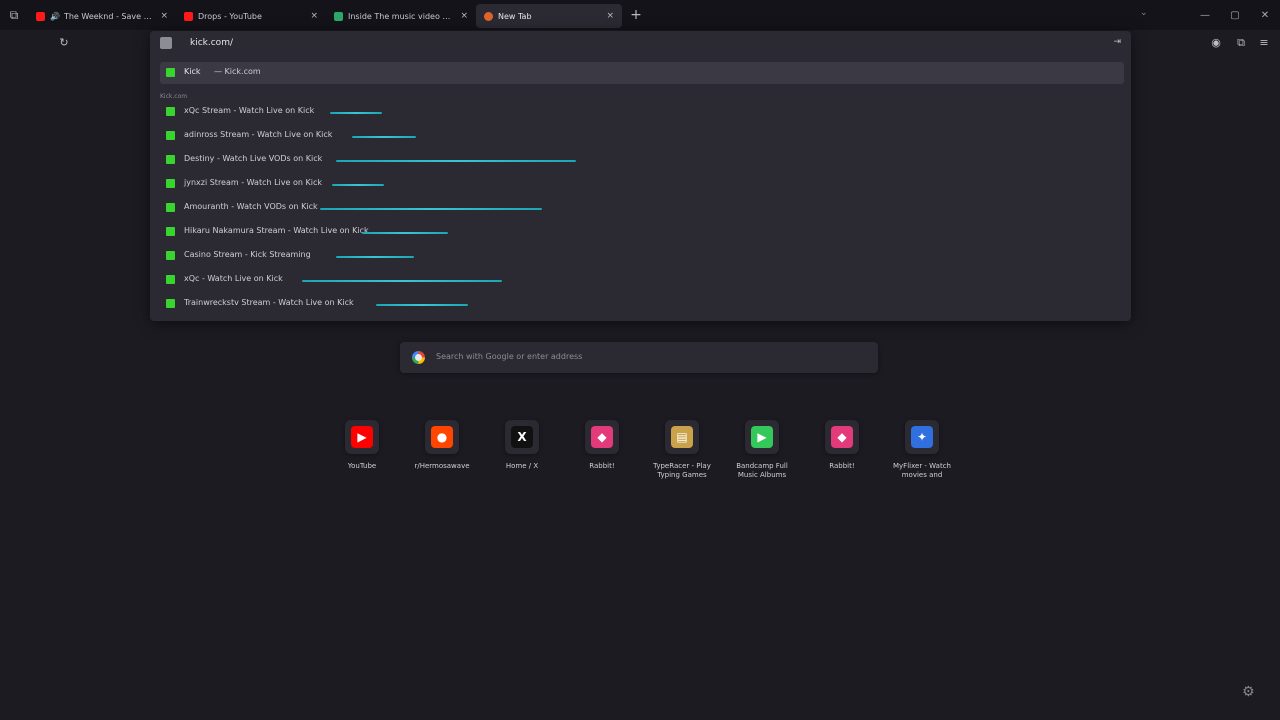  Describe the element at coordinates (442, 437) in the screenshot. I see `top-site-icon-frame: ●` at that location.